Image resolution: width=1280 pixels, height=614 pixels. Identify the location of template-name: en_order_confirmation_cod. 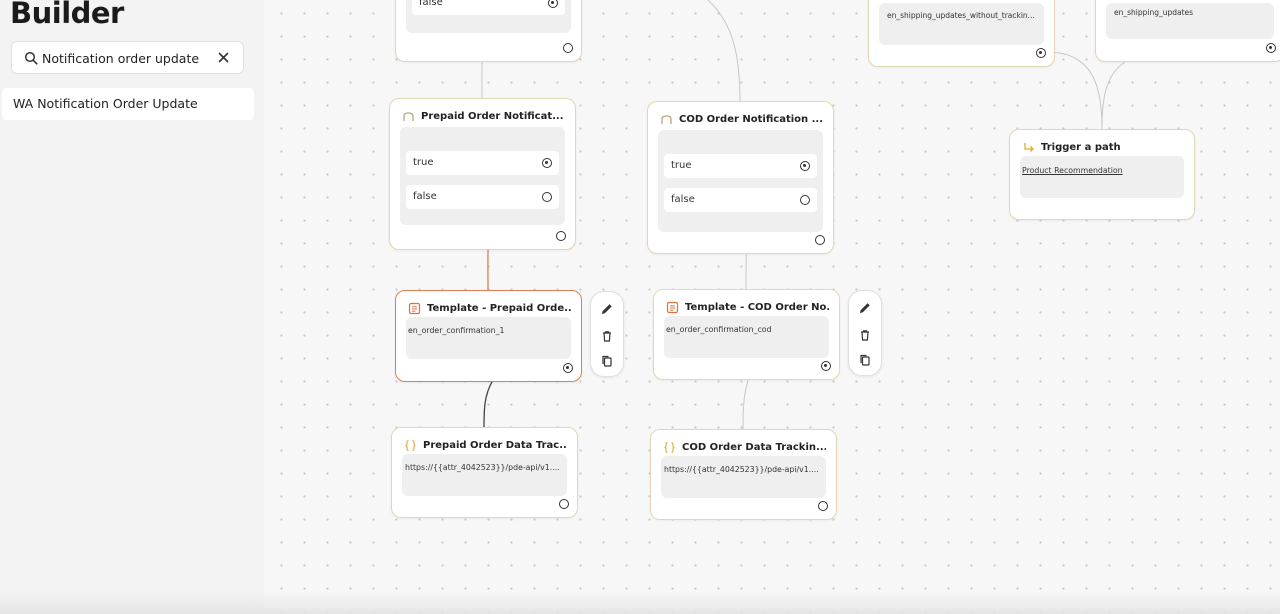
(719, 329).